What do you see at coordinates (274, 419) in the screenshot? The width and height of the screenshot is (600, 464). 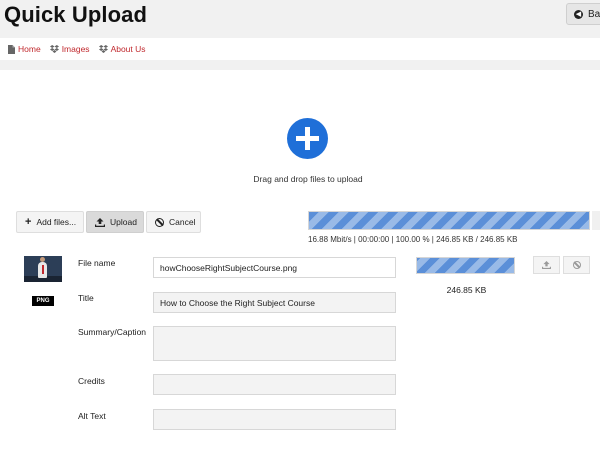 I see `alt-text-field` at bounding box center [274, 419].